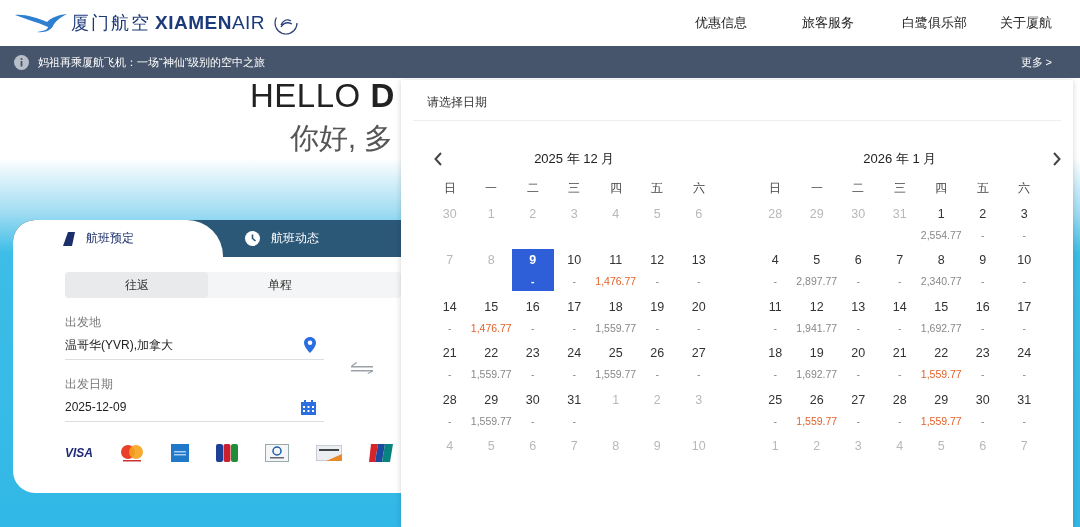 Image resolution: width=1080 pixels, height=527 pixels. What do you see at coordinates (69, 238) in the screenshot?
I see `tail-fin-icon` at bounding box center [69, 238].